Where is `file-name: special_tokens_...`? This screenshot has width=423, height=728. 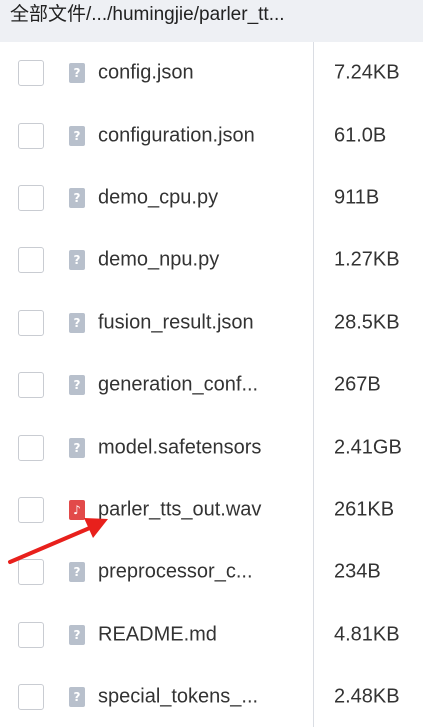
file-name: special_tokens_... is located at coordinates (178, 697).